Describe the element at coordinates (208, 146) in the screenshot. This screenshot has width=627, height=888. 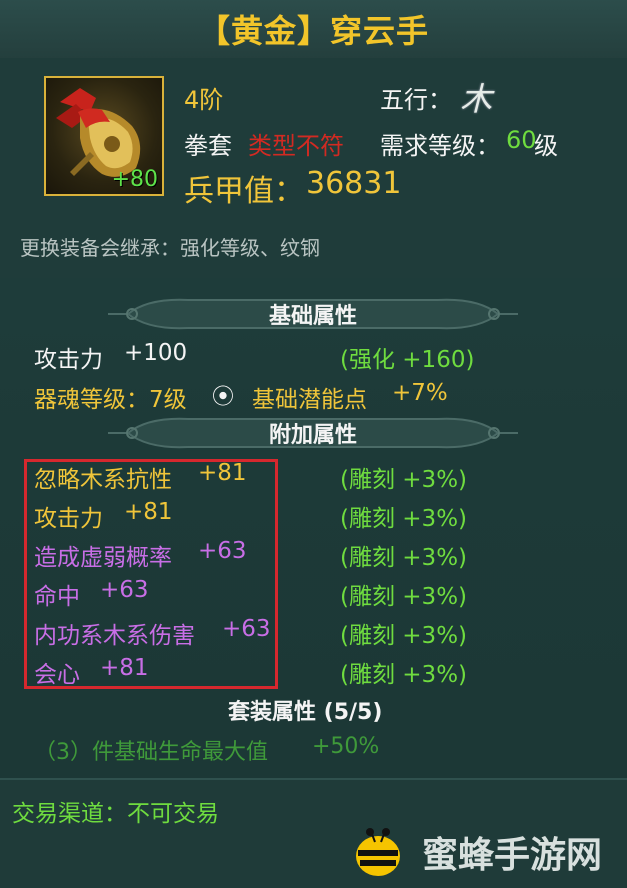
I see `item-type: 拳套` at that location.